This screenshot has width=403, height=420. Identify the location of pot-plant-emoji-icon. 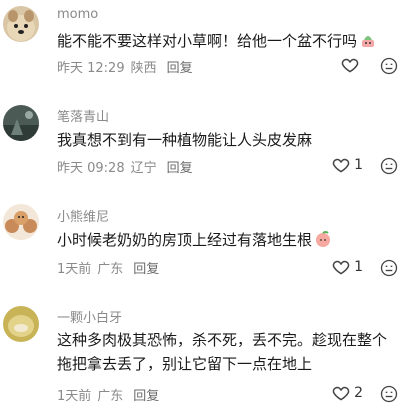
(368, 40).